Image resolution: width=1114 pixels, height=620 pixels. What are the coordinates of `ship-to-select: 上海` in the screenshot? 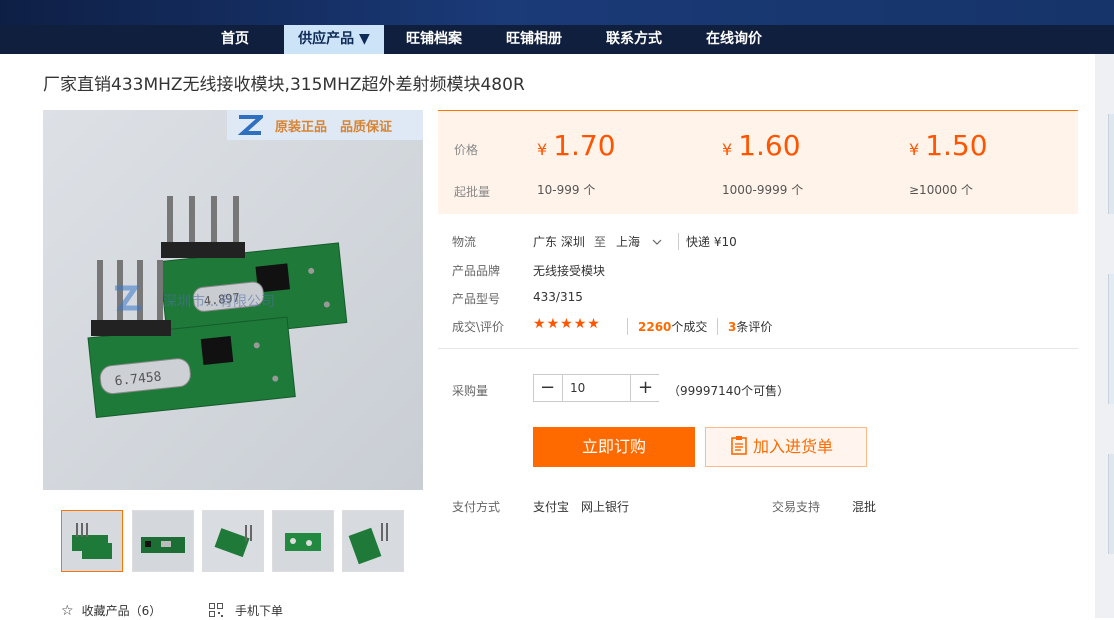 It's located at (639, 241).